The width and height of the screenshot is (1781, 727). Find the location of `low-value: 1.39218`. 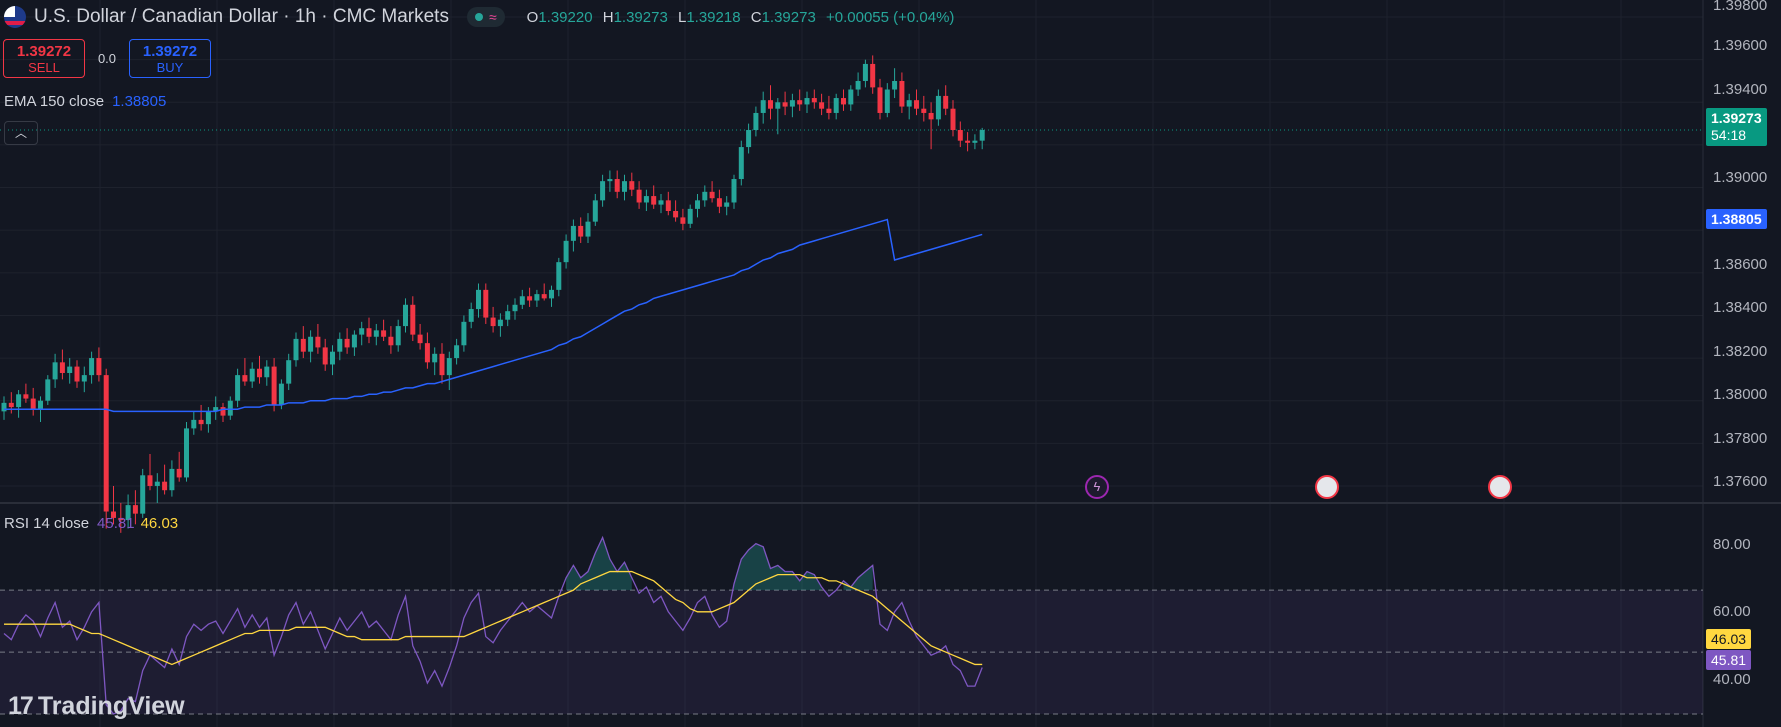

low-value: 1.39218 is located at coordinates (713, 17).